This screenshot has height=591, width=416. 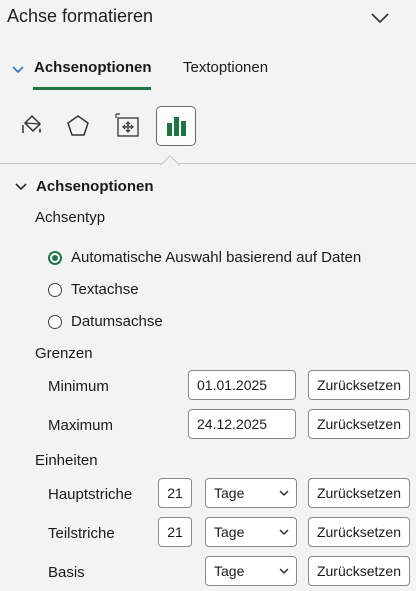 What do you see at coordinates (80, 16) in the screenshot?
I see `pane-title: Achse formatieren` at bounding box center [80, 16].